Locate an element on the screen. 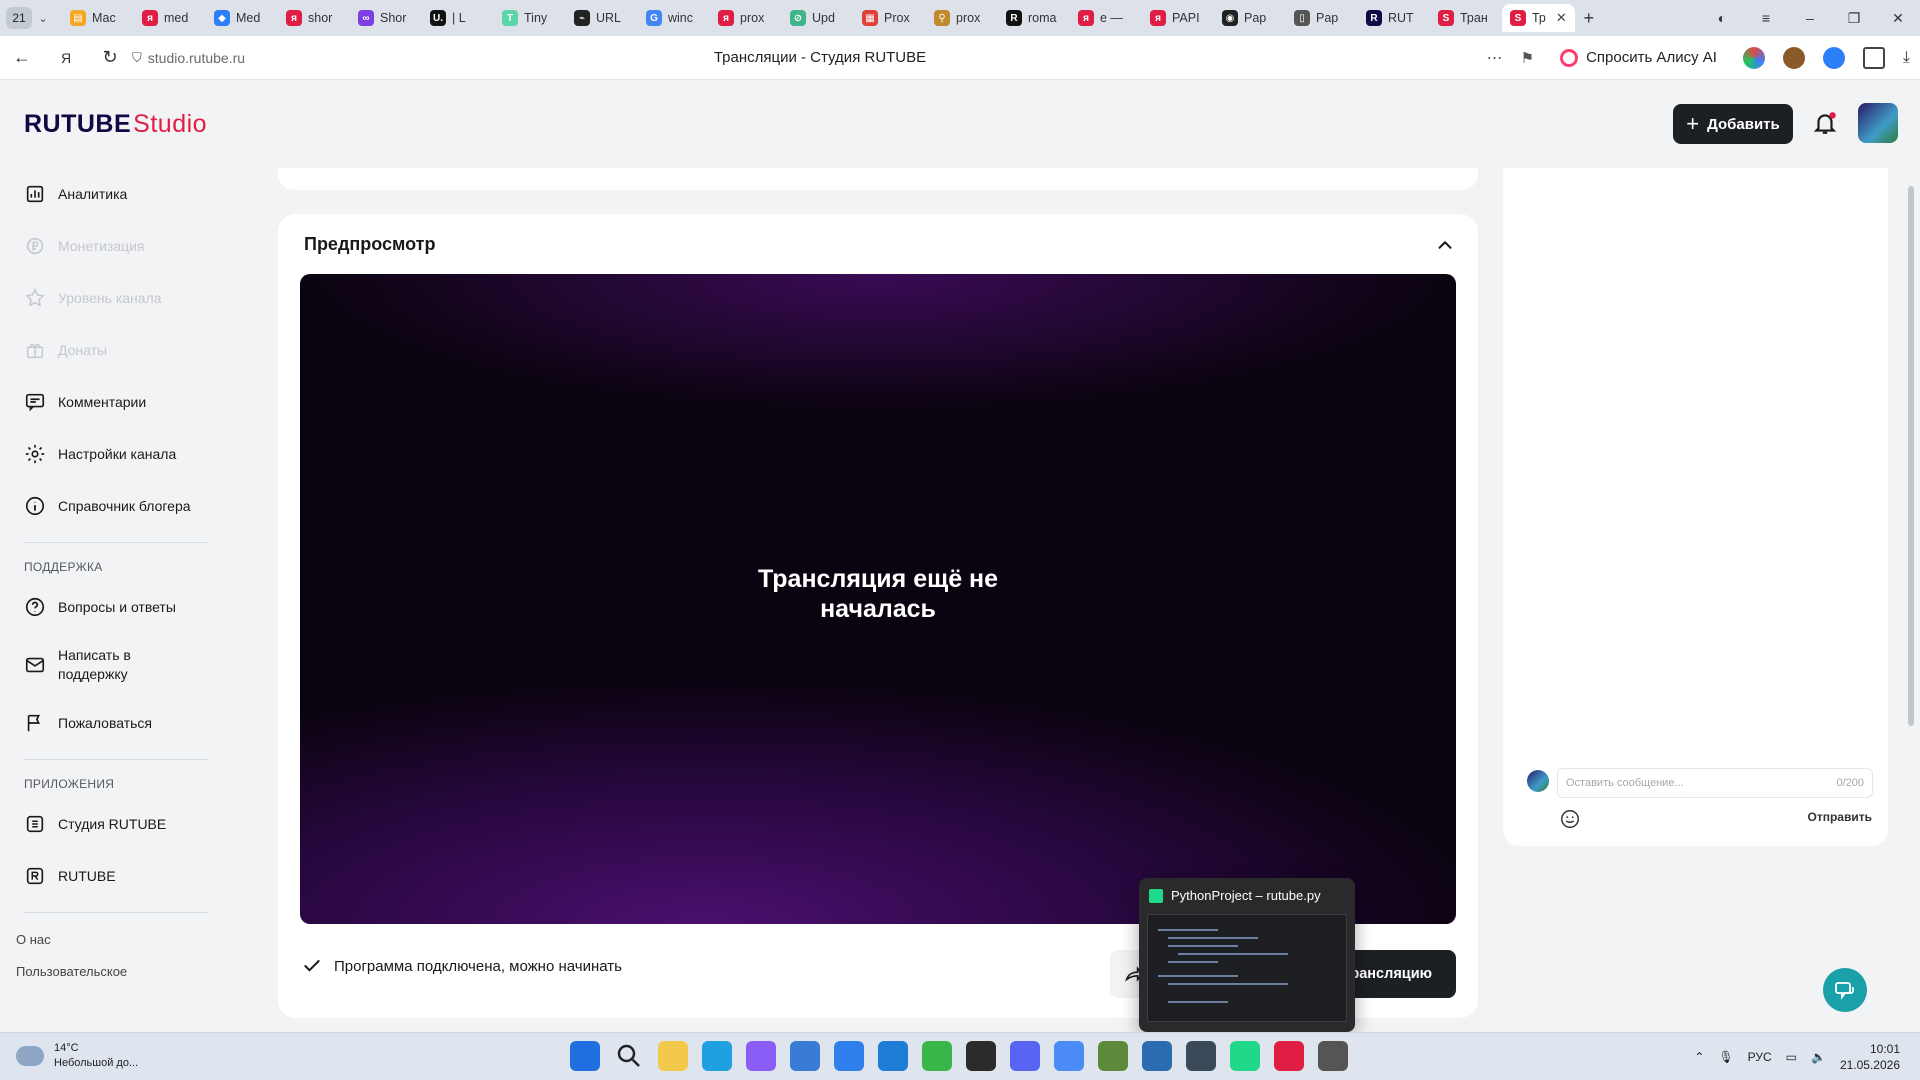  footer-link: Пользовательское is located at coordinates (110, 971).